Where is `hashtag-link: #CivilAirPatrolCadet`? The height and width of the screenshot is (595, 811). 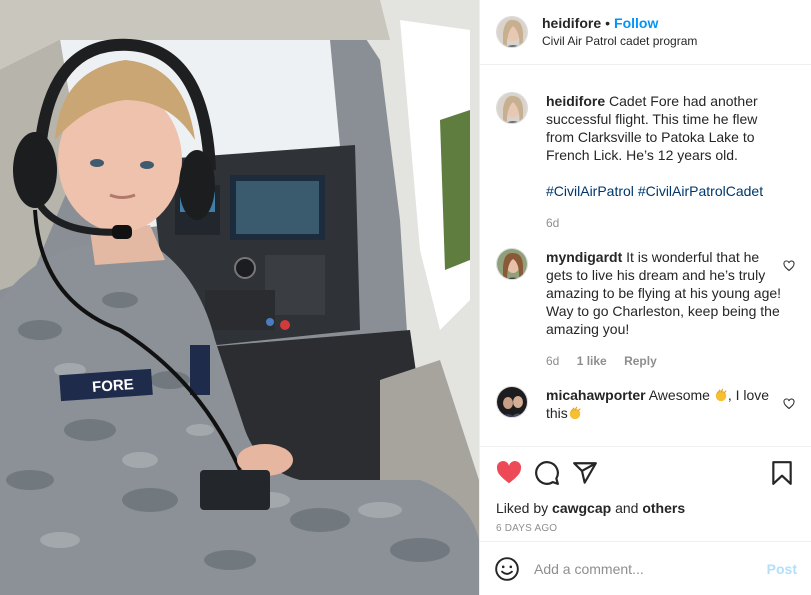
hashtag-link: #CivilAirPatrolCadet is located at coordinates (700, 191).